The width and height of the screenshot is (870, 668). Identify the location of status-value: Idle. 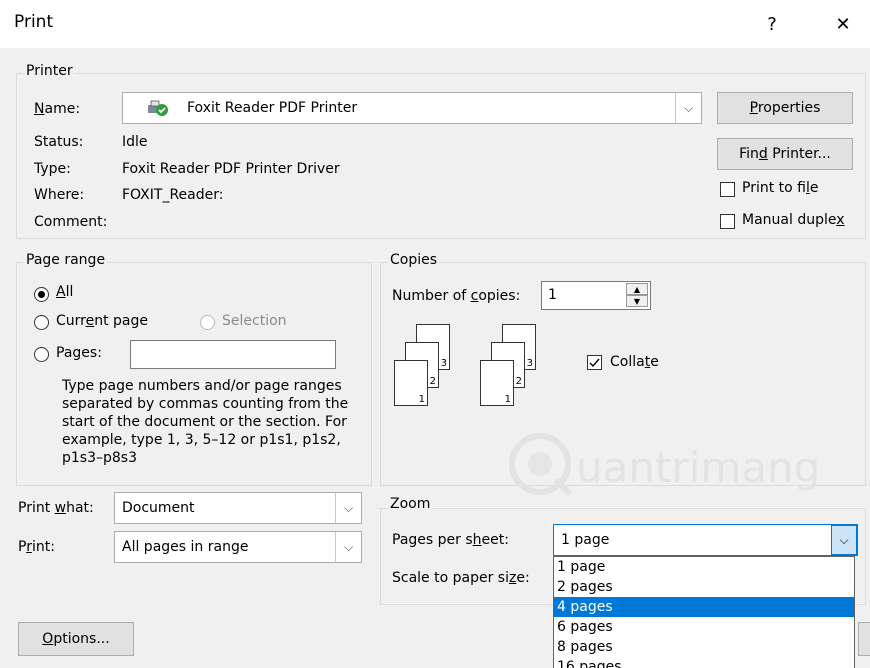
(135, 142).